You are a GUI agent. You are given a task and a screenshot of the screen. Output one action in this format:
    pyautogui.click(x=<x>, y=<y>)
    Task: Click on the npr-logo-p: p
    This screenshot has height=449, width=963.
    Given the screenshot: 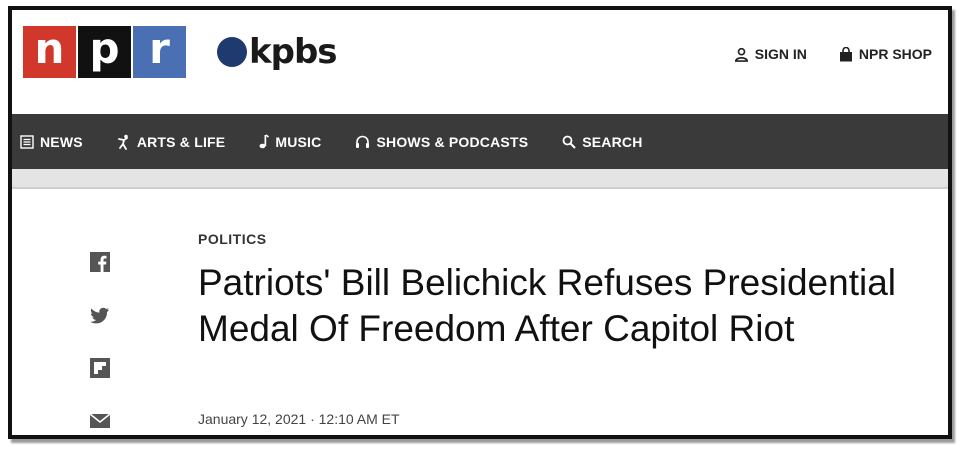 What is the action you would take?
    pyautogui.click(x=104, y=51)
    